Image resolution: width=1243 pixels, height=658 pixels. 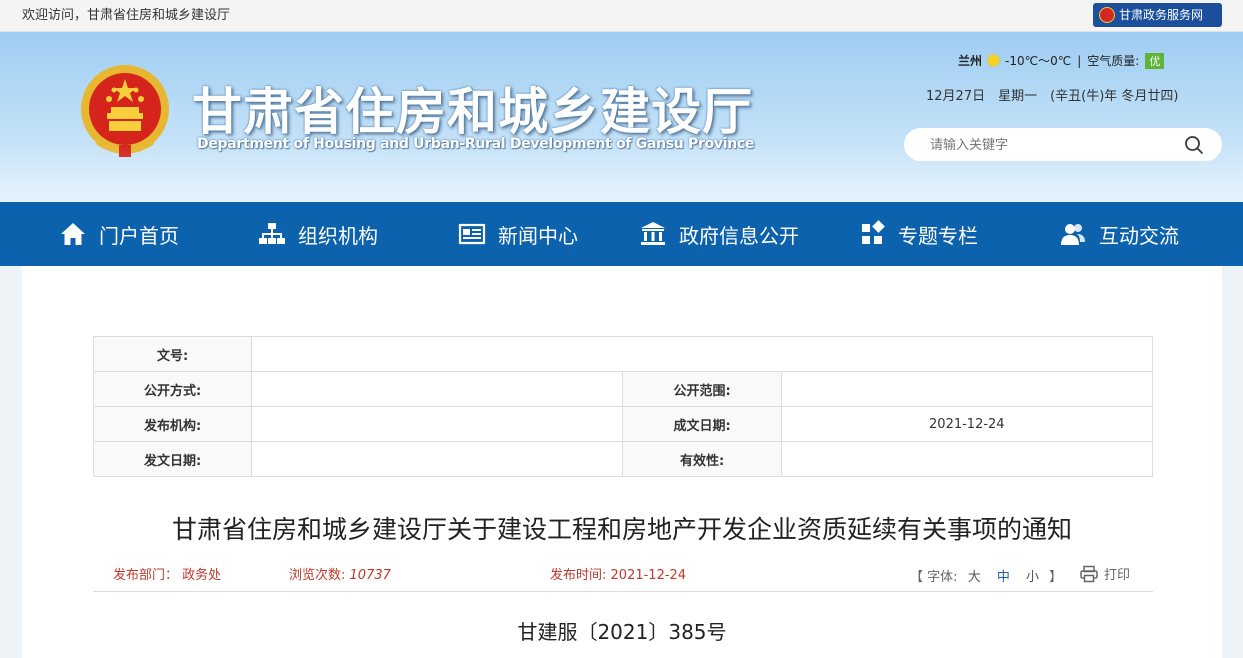 I want to click on department-value: 政务处, so click(x=202, y=575).